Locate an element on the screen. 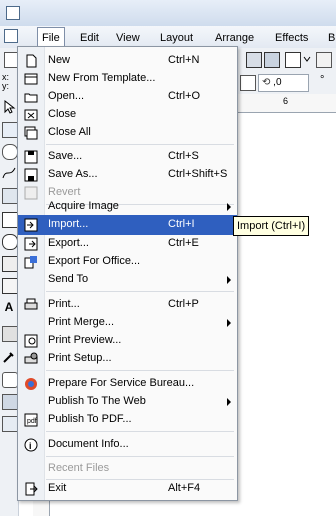  title-bar is located at coordinates (168, 13).